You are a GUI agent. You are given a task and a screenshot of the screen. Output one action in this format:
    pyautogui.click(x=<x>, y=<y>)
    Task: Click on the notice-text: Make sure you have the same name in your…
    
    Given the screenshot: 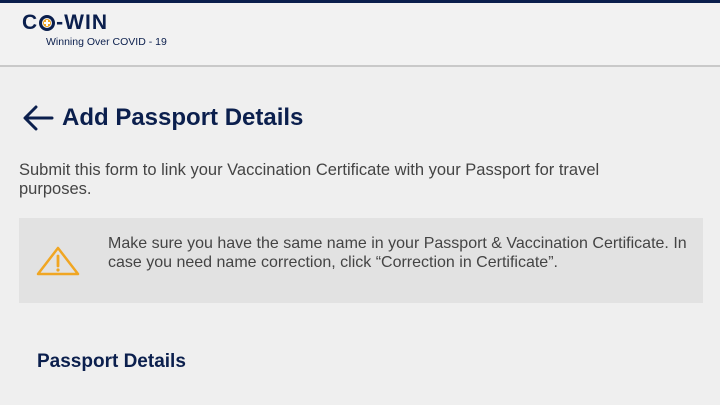 What is the action you would take?
    pyautogui.click(x=397, y=253)
    